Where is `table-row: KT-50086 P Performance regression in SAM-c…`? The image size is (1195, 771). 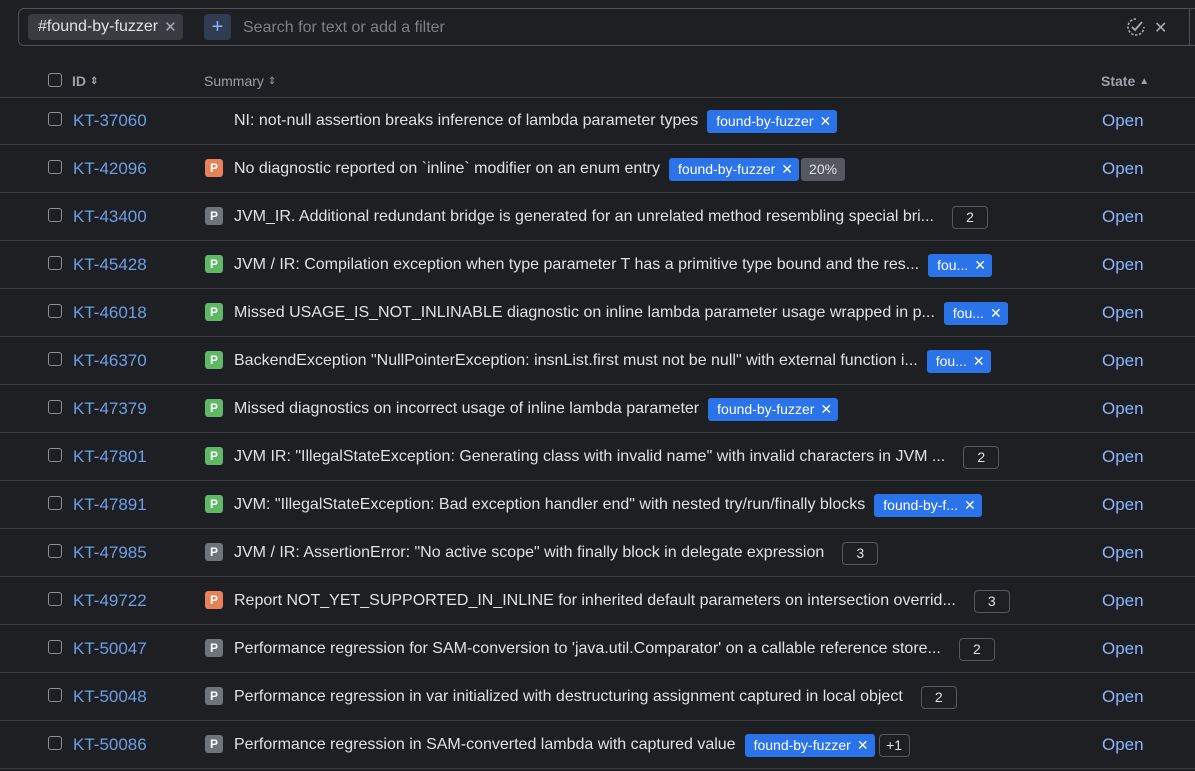
table-row: KT-50086 P Performance regression in SAM-c… is located at coordinates (597, 745).